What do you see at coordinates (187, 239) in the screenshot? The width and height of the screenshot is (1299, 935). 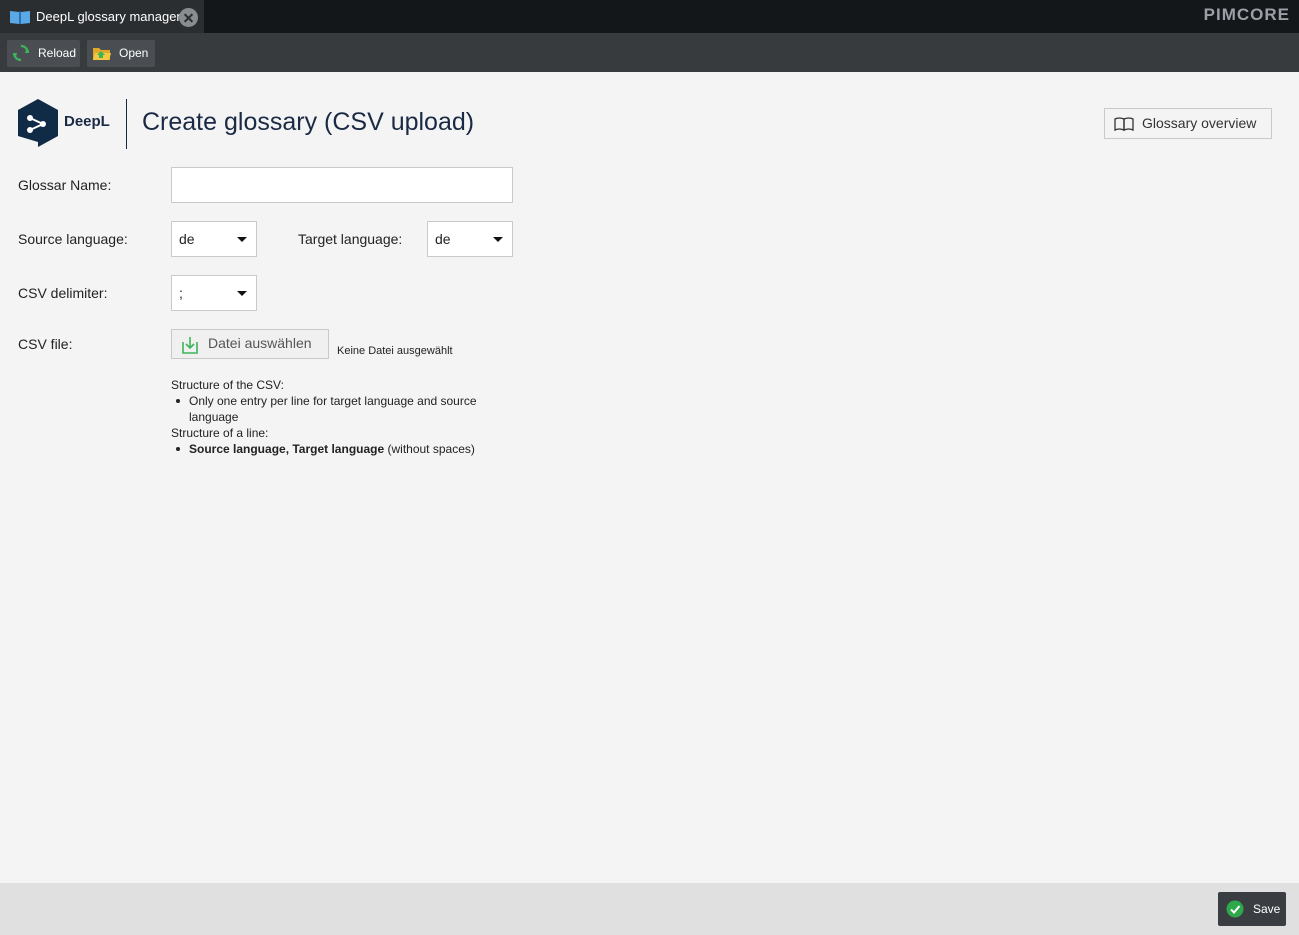 I see `source-language-value: de` at bounding box center [187, 239].